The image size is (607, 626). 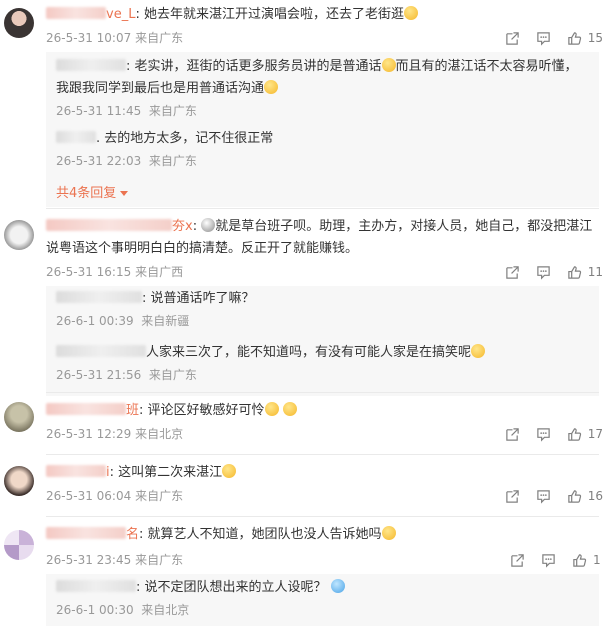 I want to click on comment-date: 26-5-31 16:15, so click(x=89, y=272).